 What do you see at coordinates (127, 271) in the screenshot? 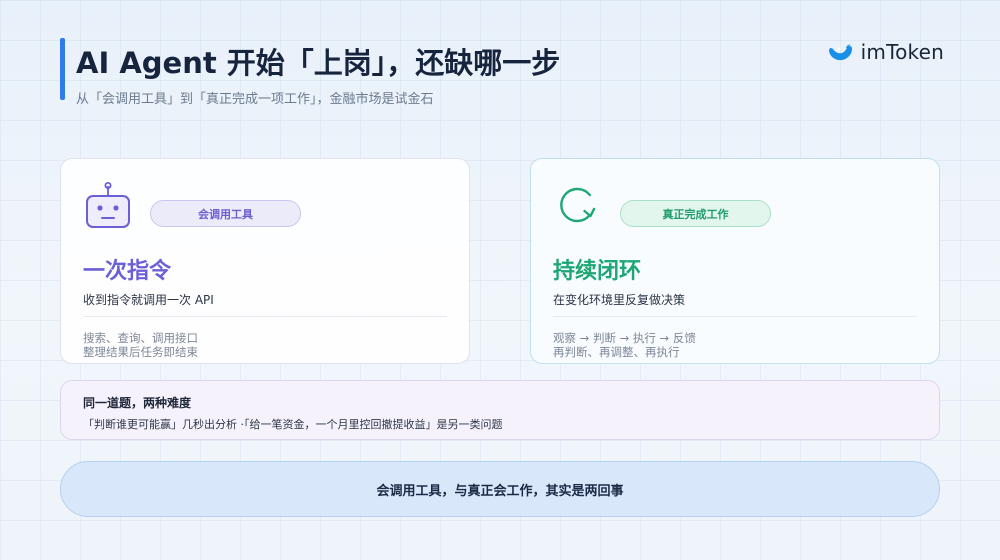
I see `card-title: 一次指令` at bounding box center [127, 271].